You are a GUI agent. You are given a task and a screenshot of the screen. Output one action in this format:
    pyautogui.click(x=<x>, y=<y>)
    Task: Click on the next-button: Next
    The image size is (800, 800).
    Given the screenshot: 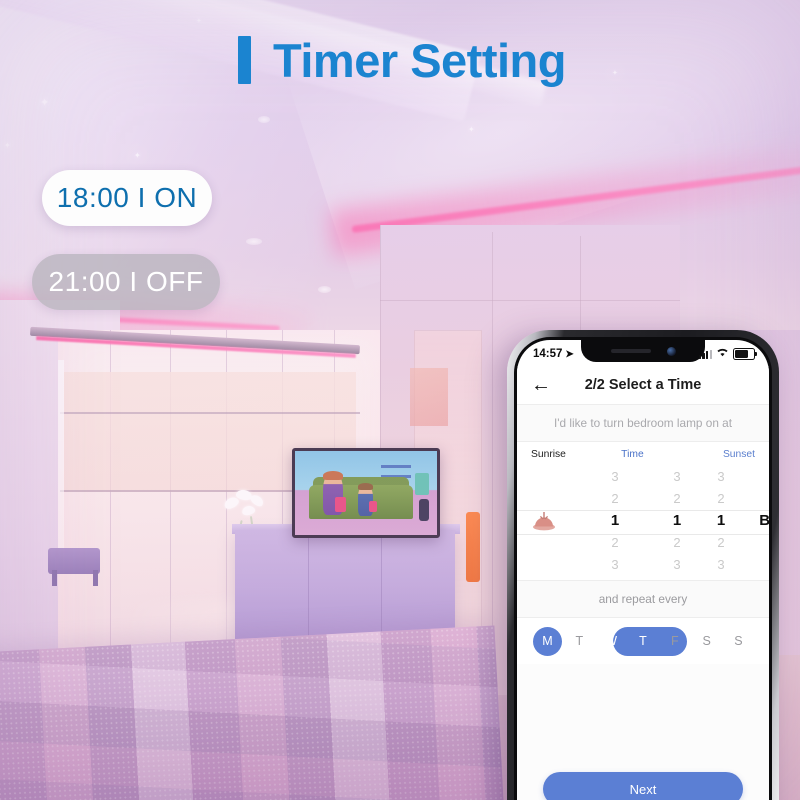 What is the action you would take?
    pyautogui.click(x=643, y=786)
    